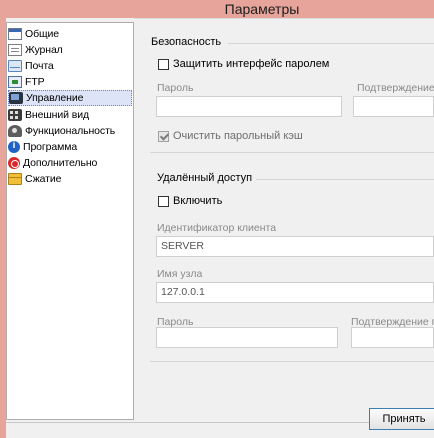  I want to click on nav-item-appearance: Внешний вид, so click(70, 115).